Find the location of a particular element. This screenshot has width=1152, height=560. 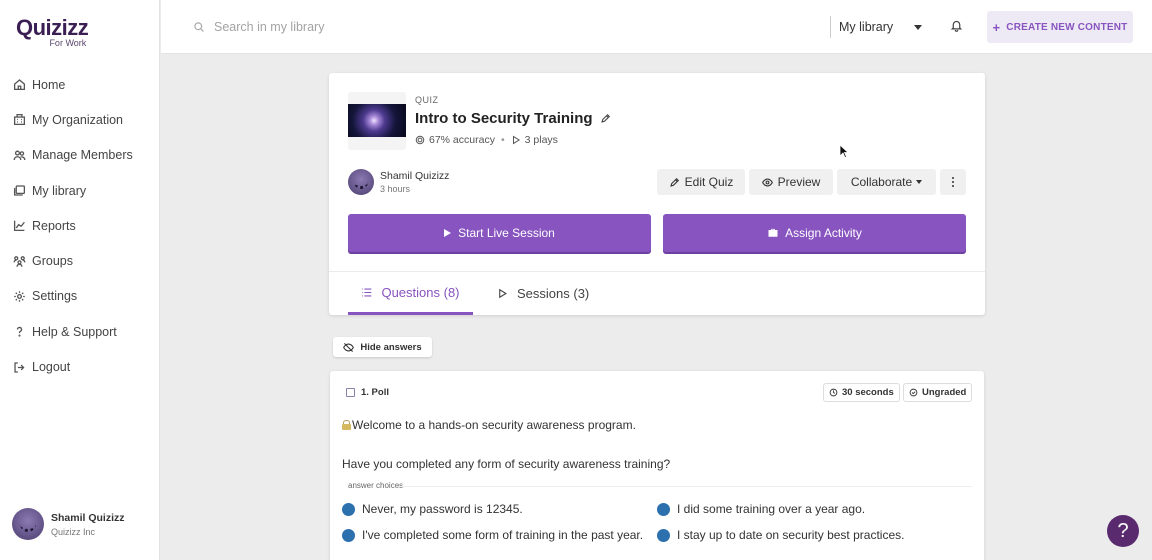

quiz-author: Shamil Quizizz 3 hours is located at coordinates (398, 182).